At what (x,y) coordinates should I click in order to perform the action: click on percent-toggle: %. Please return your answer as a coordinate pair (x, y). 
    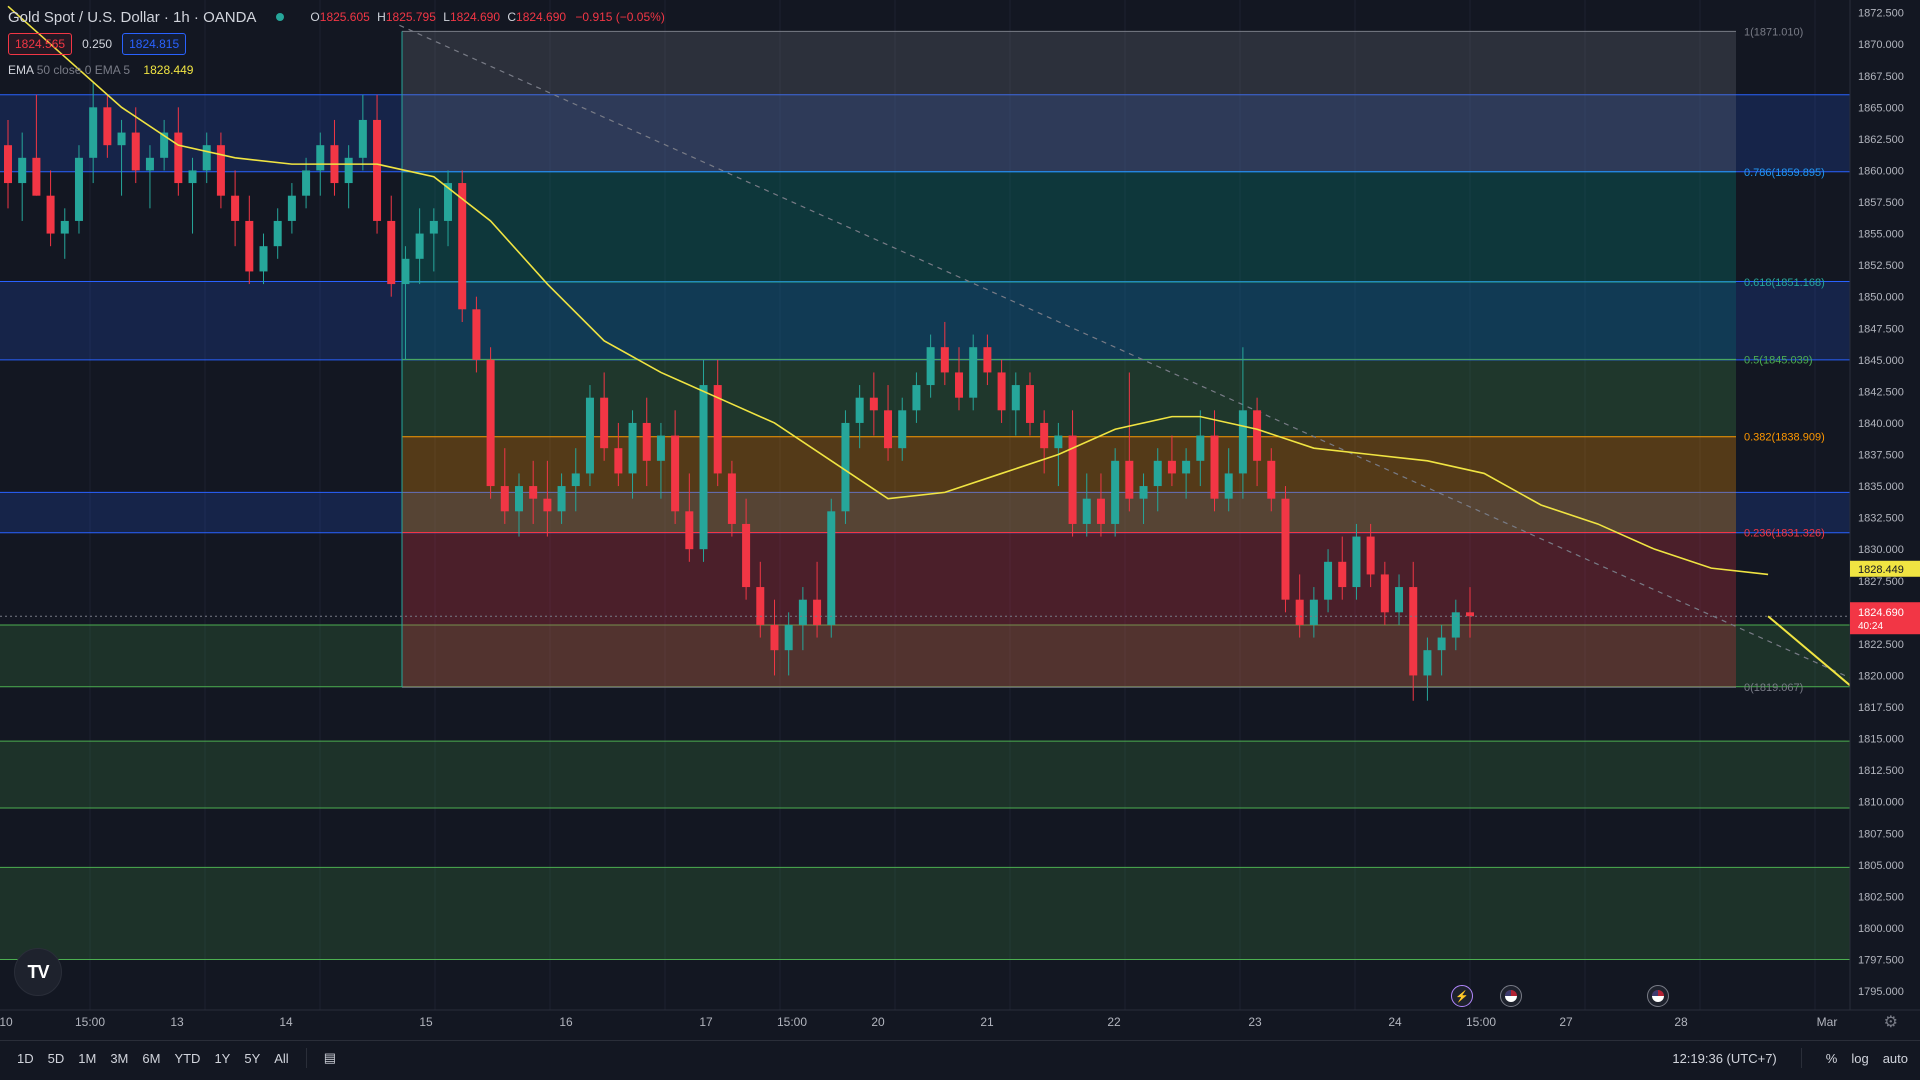
    Looking at the image, I should click on (1832, 1058).